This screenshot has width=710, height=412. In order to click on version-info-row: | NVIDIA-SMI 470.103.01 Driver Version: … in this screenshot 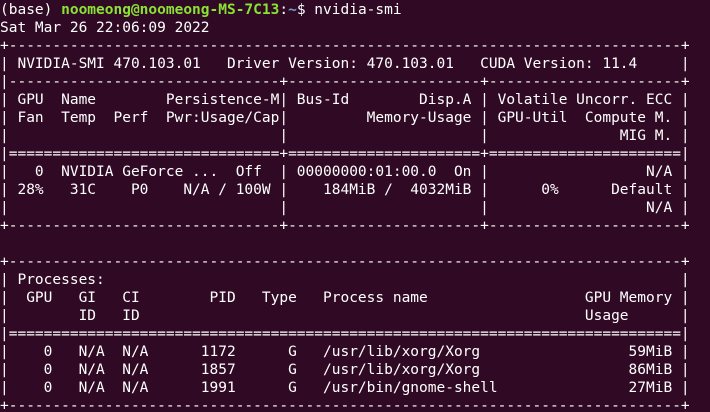, I will do `click(345, 64)`.